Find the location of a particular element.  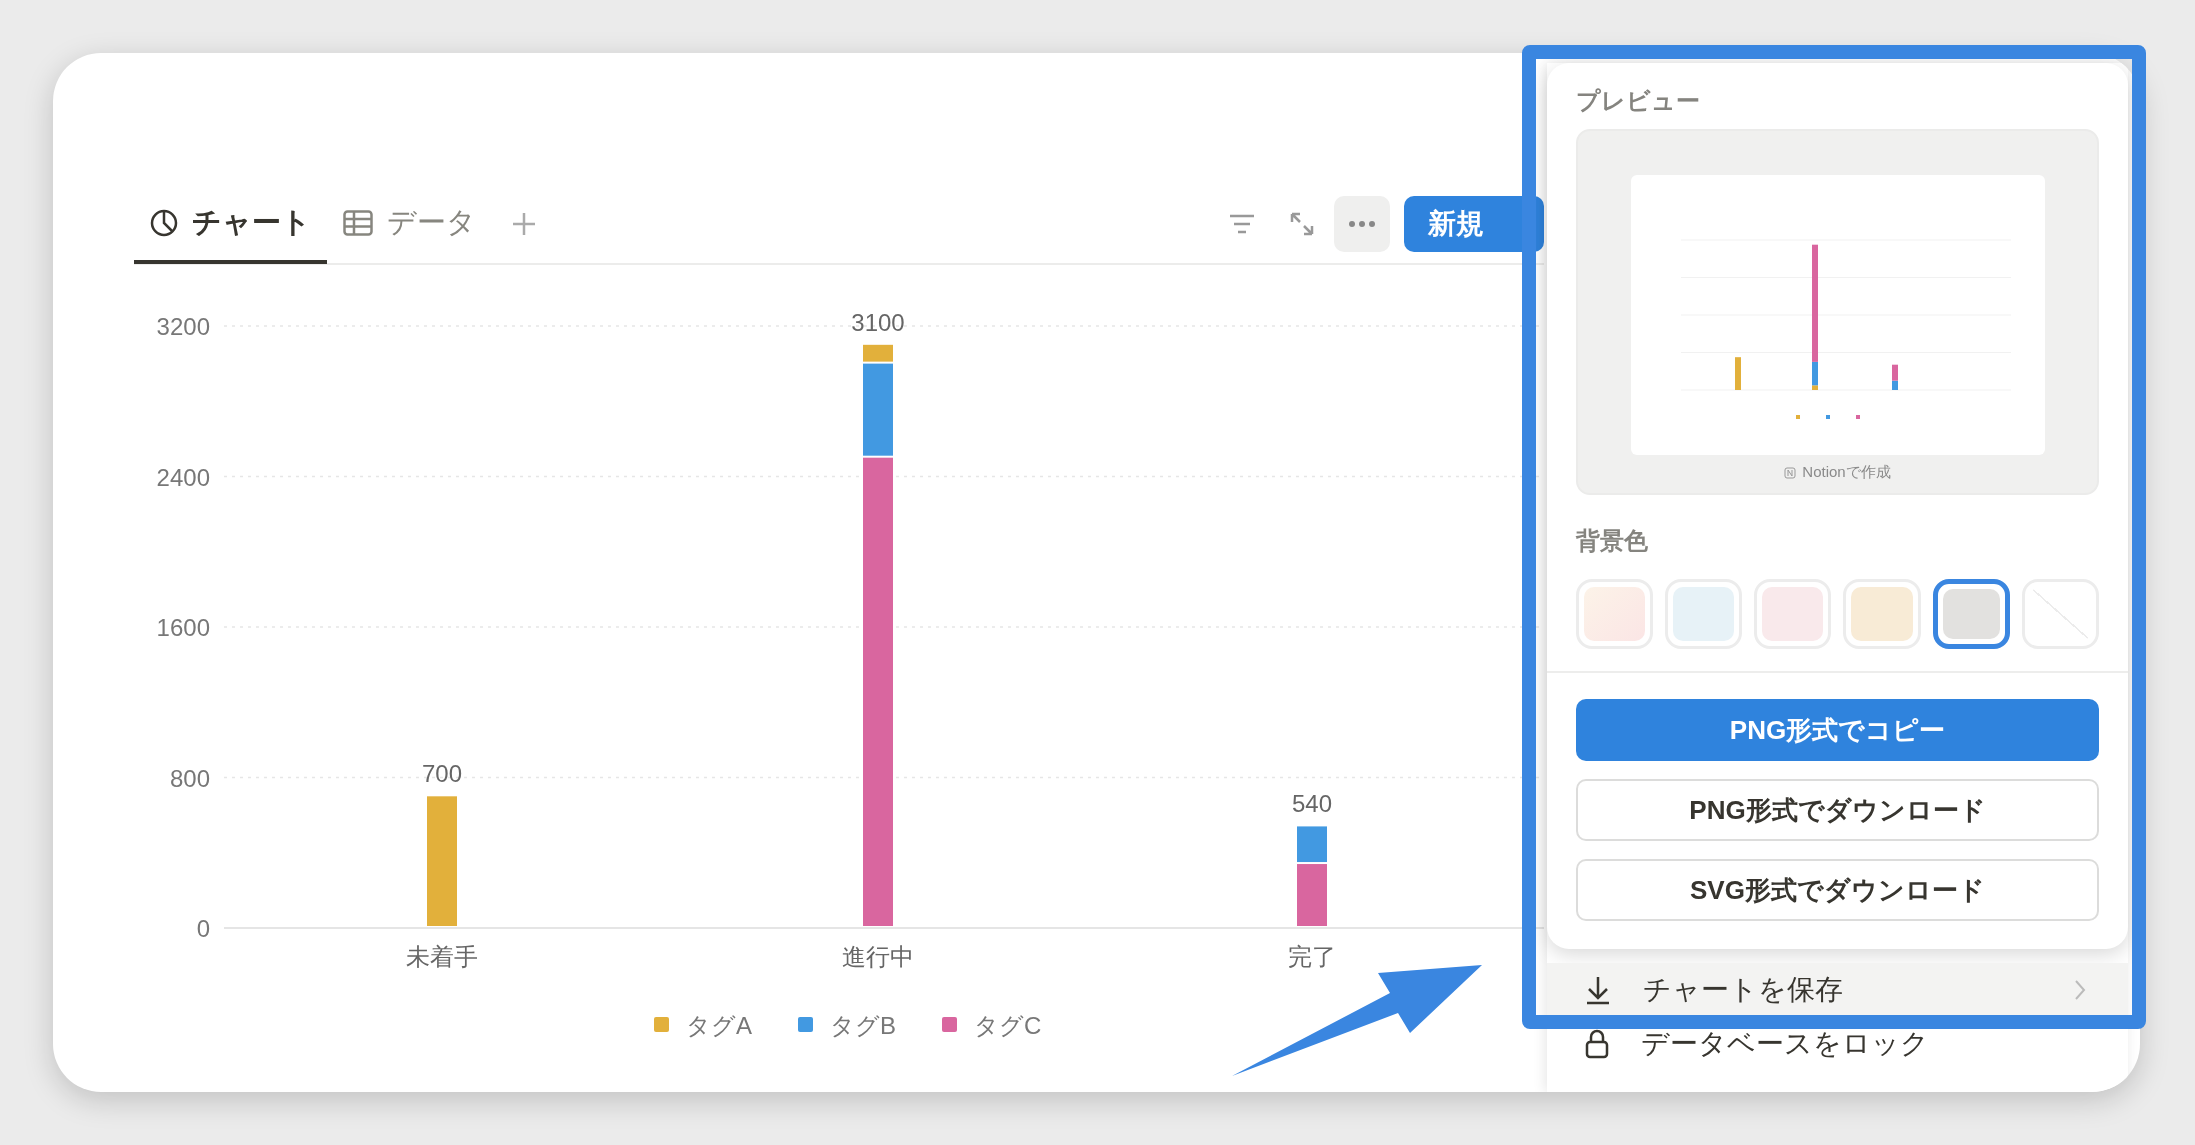

section-label: 背景色 is located at coordinates (1612, 541).